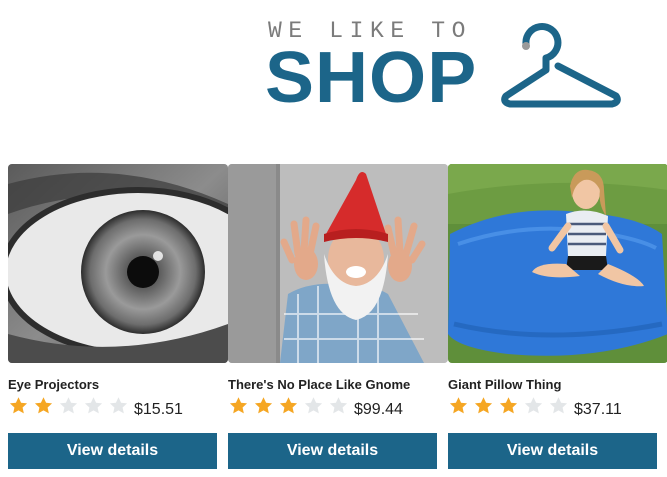  What do you see at coordinates (378, 409) in the screenshot?
I see `product-price: $99.44` at bounding box center [378, 409].